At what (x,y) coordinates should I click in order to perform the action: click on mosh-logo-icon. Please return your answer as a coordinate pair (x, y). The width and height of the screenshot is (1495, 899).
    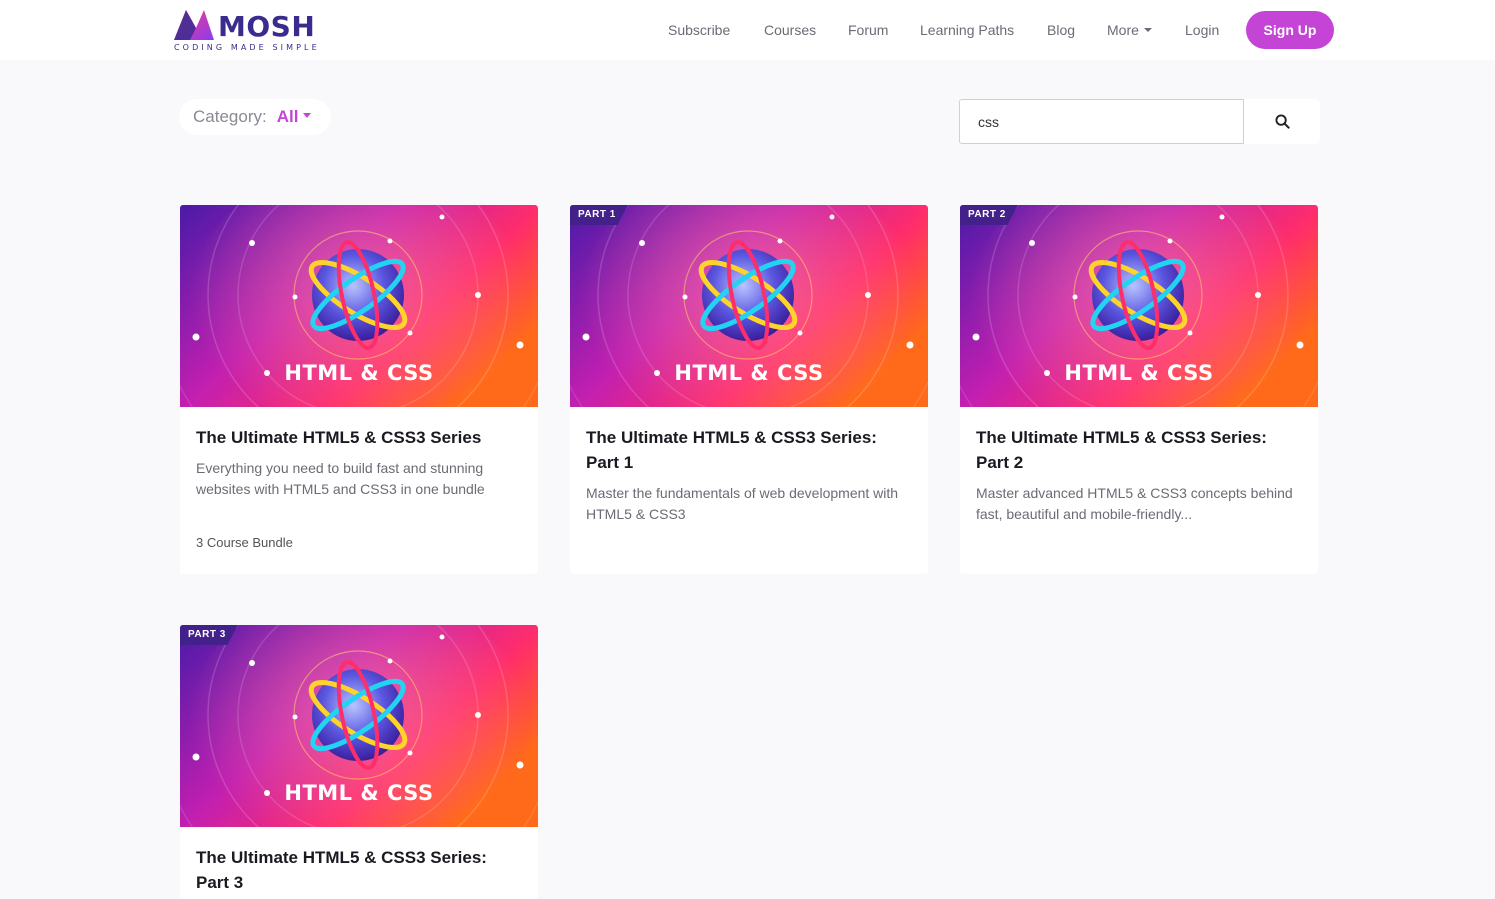
    Looking at the image, I should click on (194, 25).